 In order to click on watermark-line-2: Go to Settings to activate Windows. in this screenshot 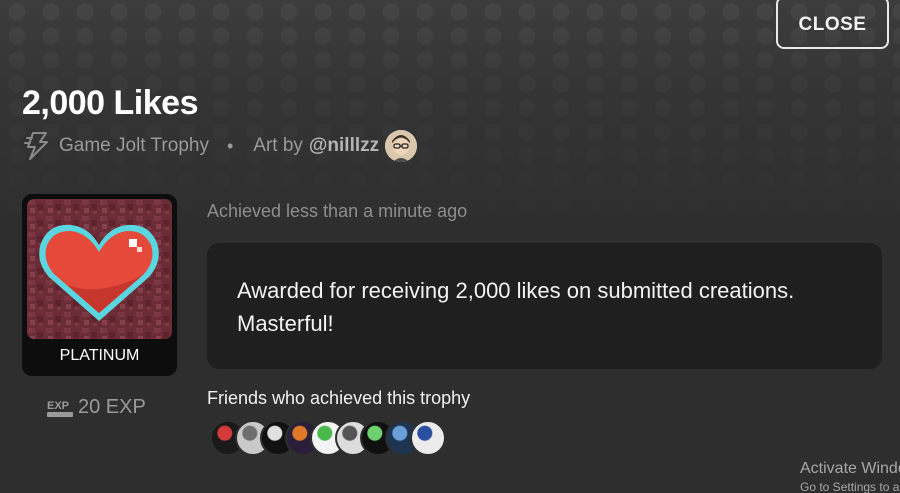, I will do `click(850, 486)`.